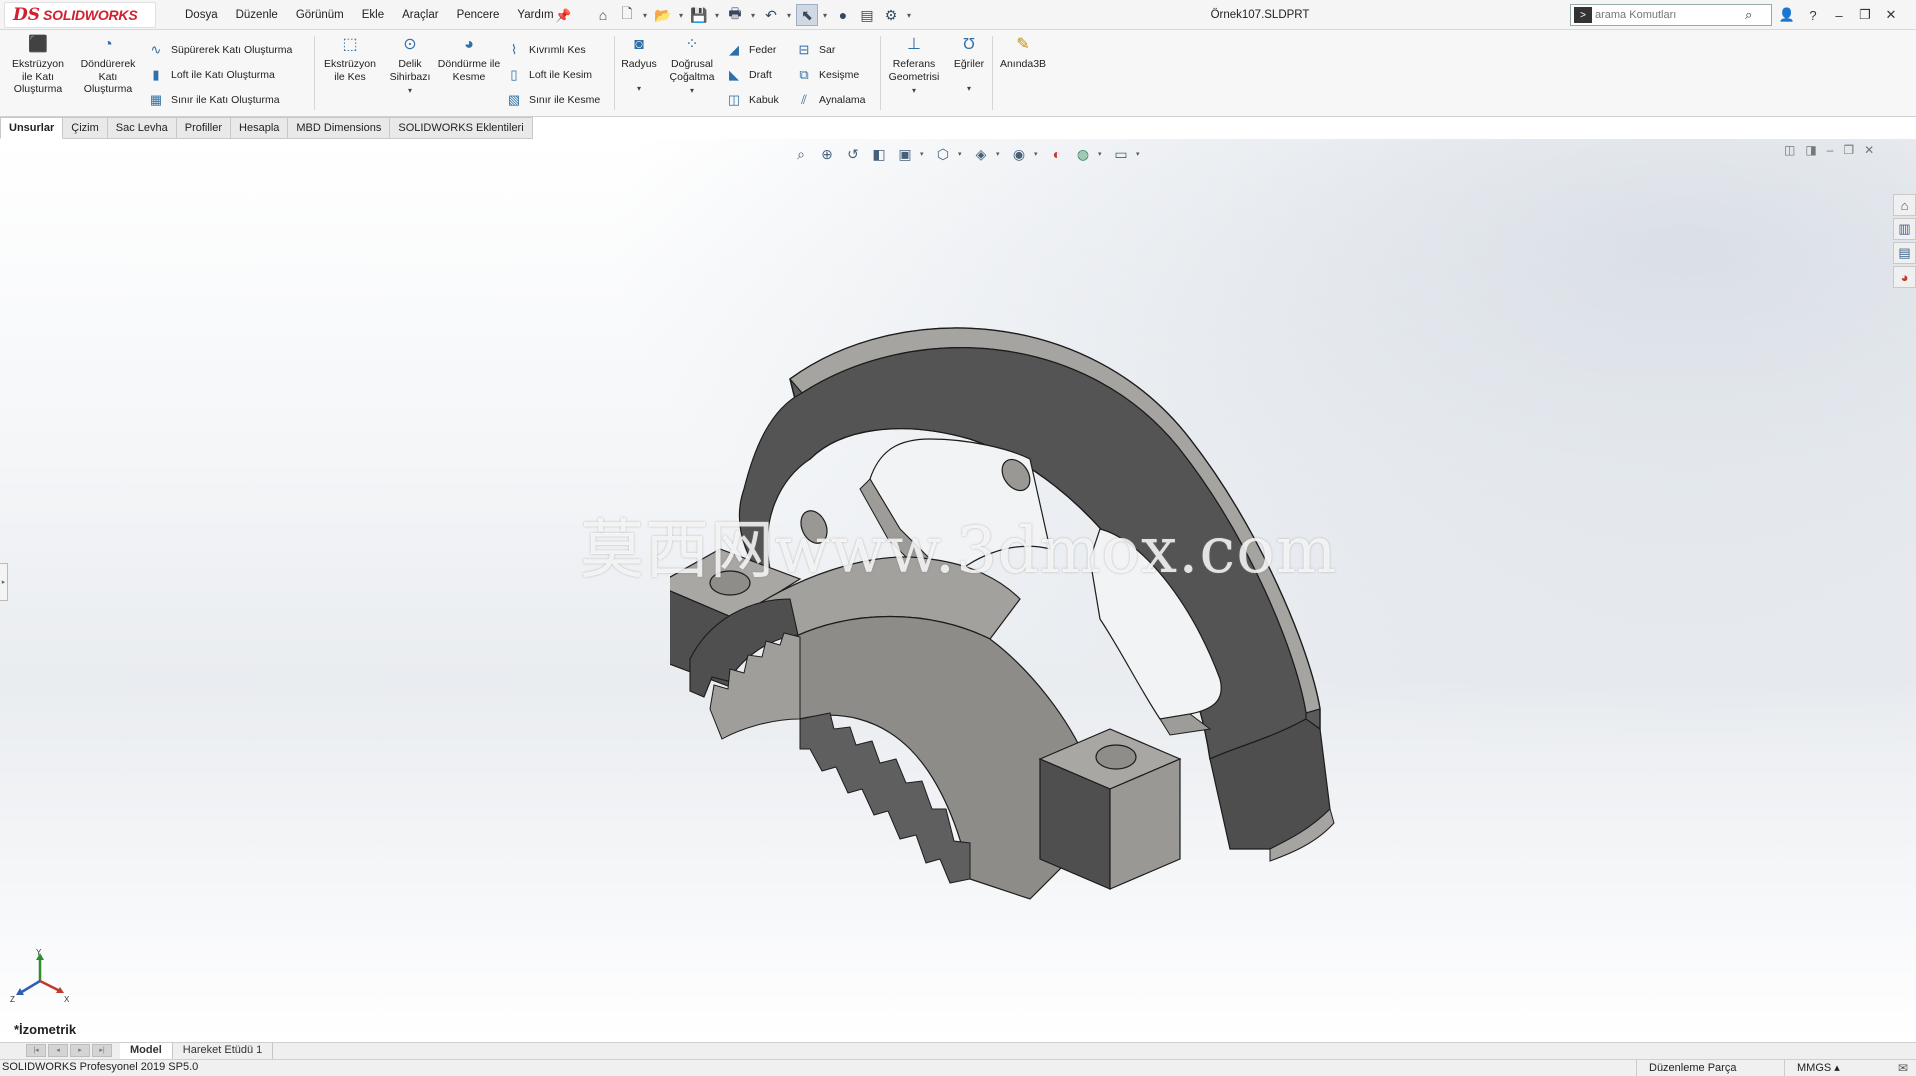 This screenshot has width=1916, height=1076. I want to click on options-dropdown-icon: ▾, so click(909, 15).